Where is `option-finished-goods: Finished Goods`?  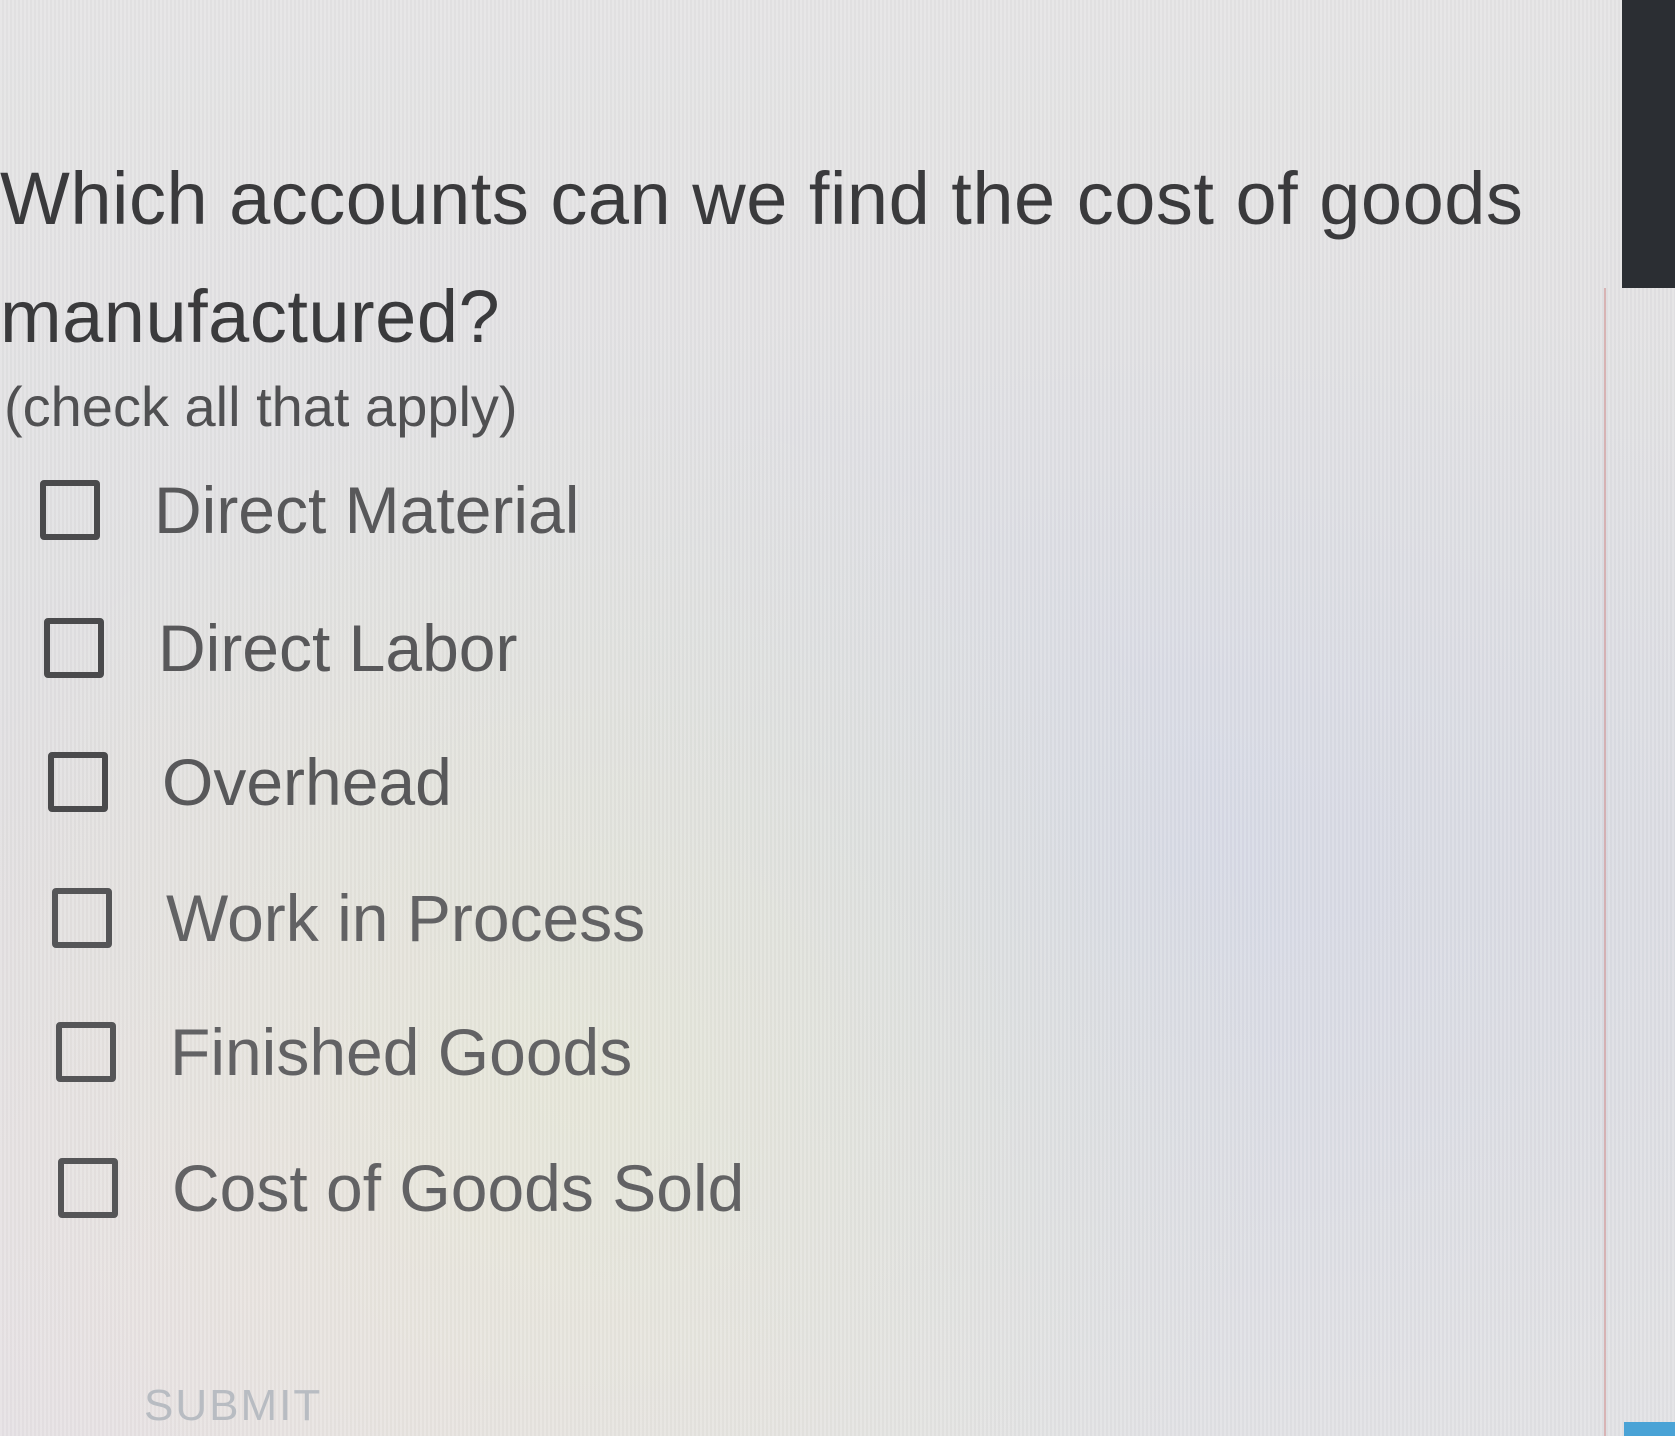
option-finished-goods: Finished Goods is located at coordinates (344, 1052).